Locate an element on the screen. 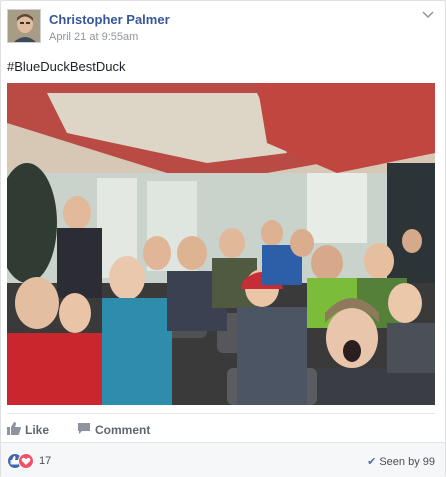  like-label: Like is located at coordinates (37, 430).